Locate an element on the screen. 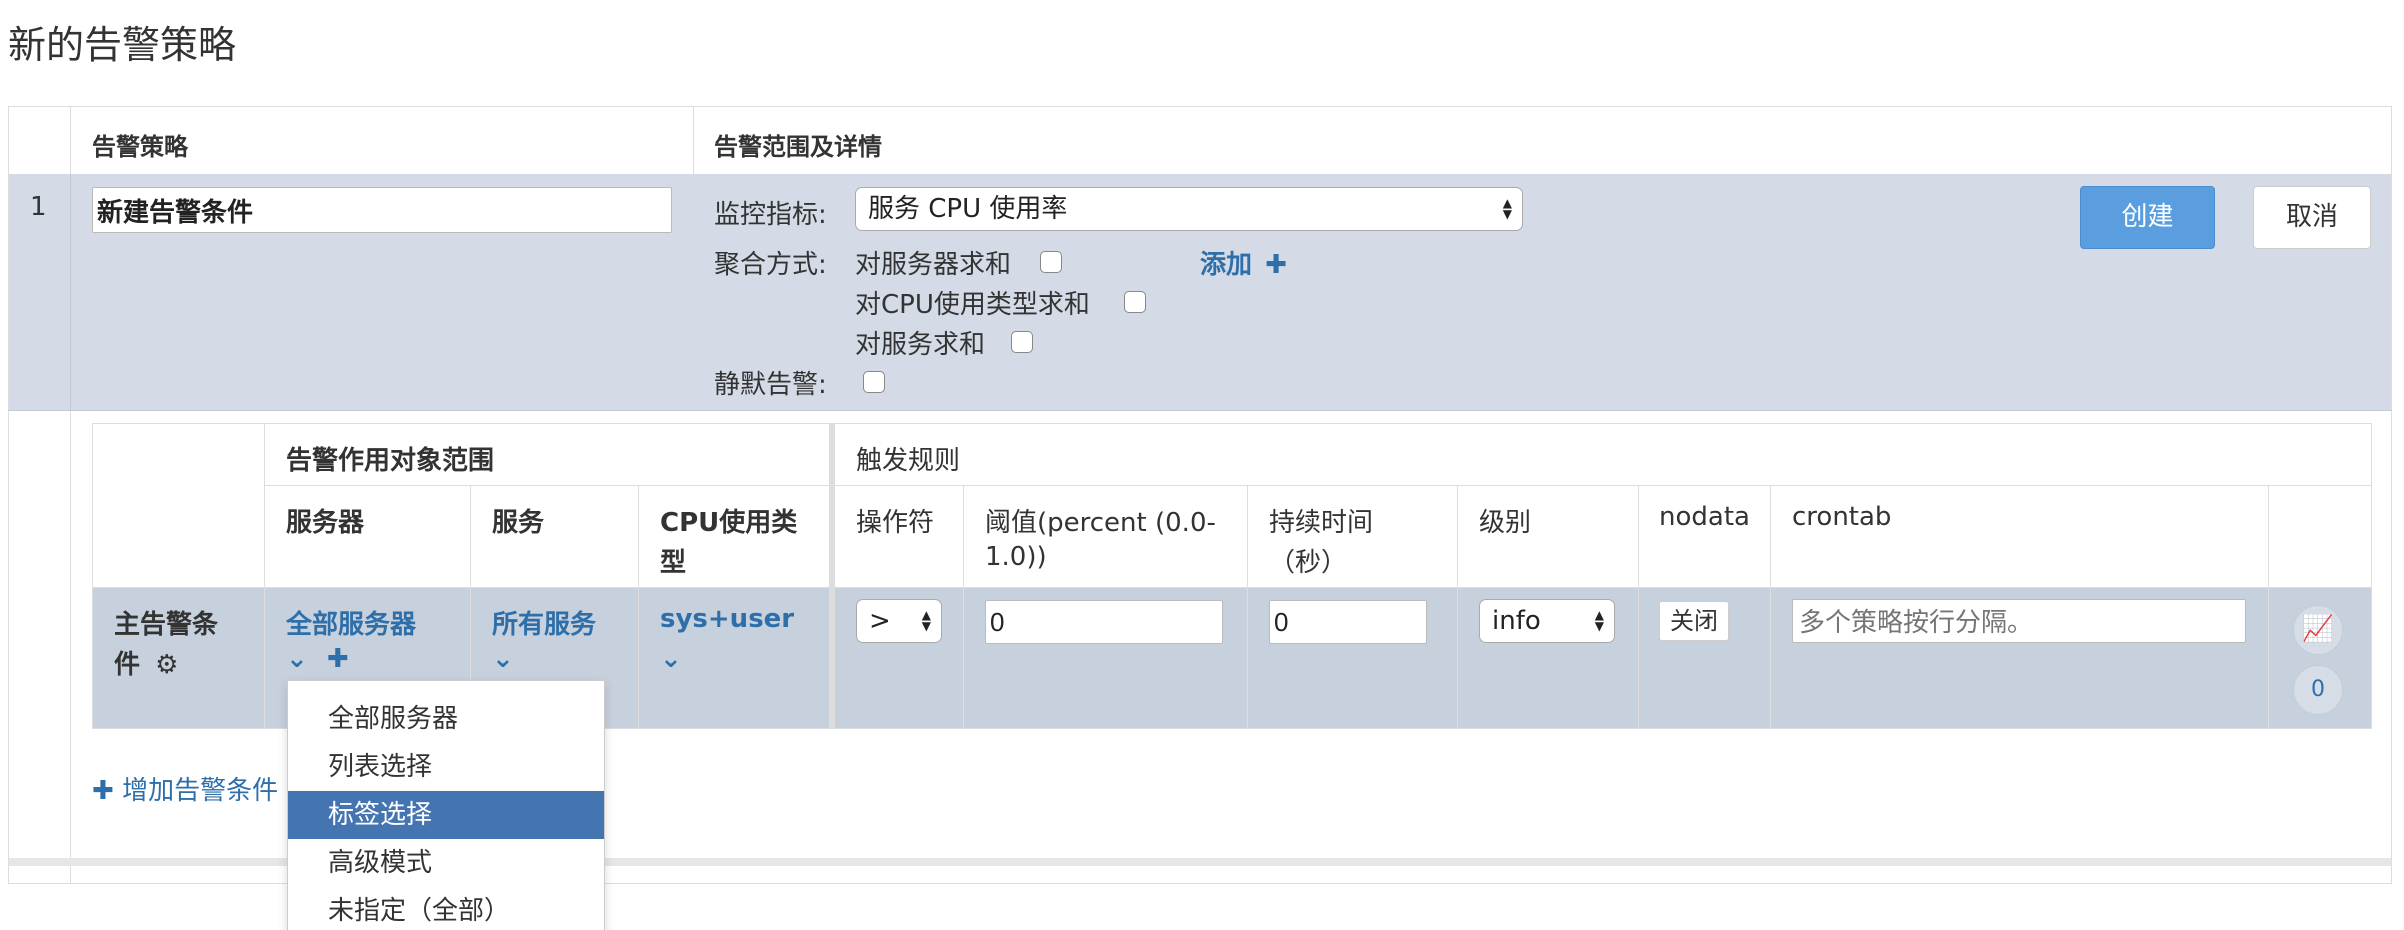 This screenshot has width=2404, height=930. dropdown-item-advanced: 高级模式 is located at coordinates (446, 863).